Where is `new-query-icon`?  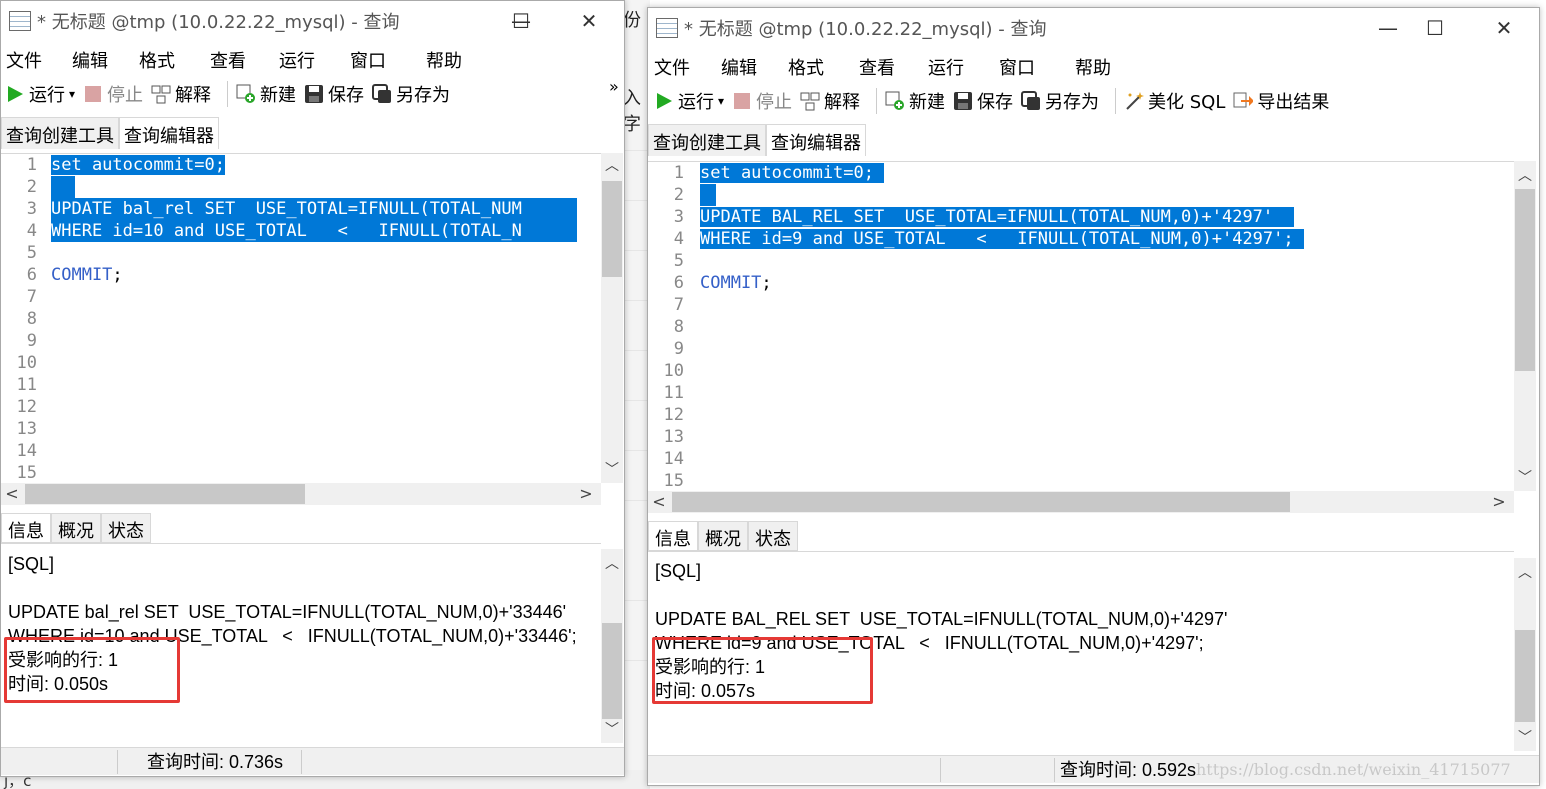
new-query-icon is located at coordinates (895, 101).